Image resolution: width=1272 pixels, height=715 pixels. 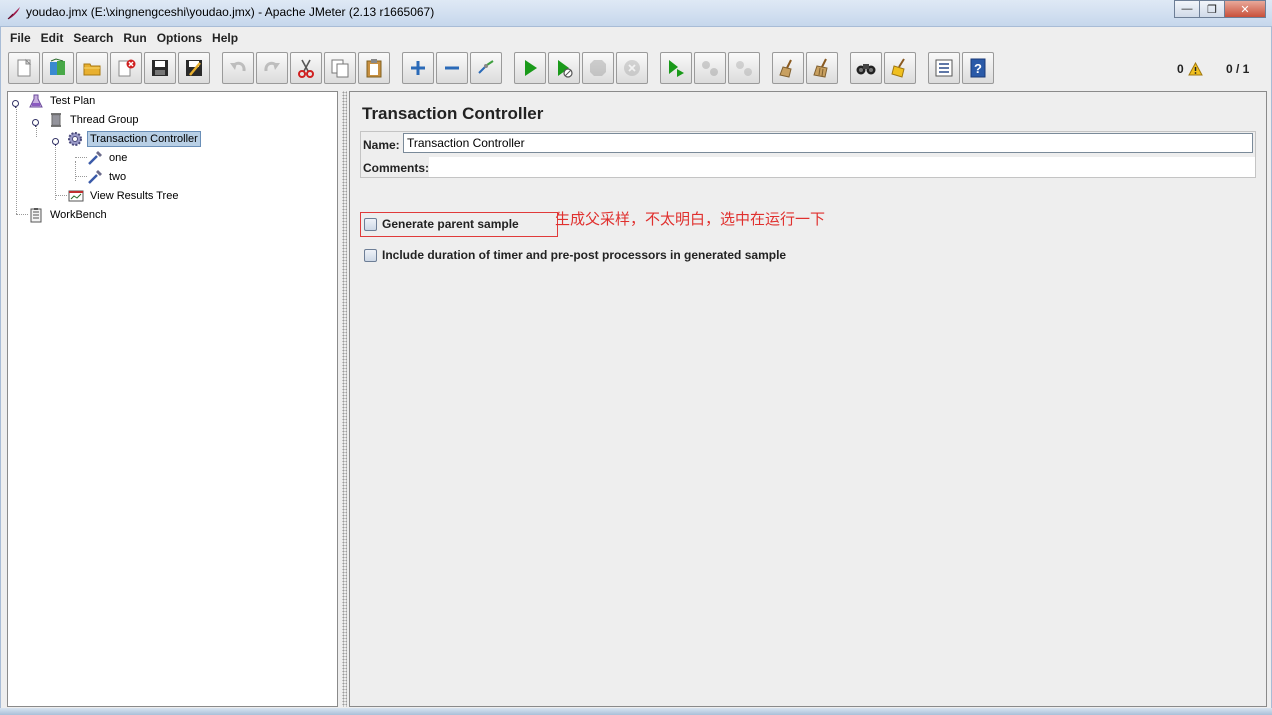 I want to click on remote-start-icon, so click(x=676, y=68).